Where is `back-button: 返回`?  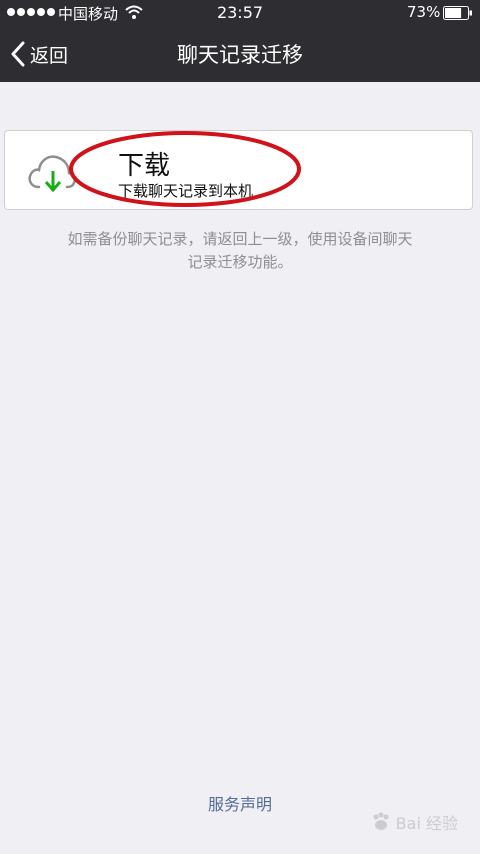 back-button: 返回 is located at coordinates (39, 54).